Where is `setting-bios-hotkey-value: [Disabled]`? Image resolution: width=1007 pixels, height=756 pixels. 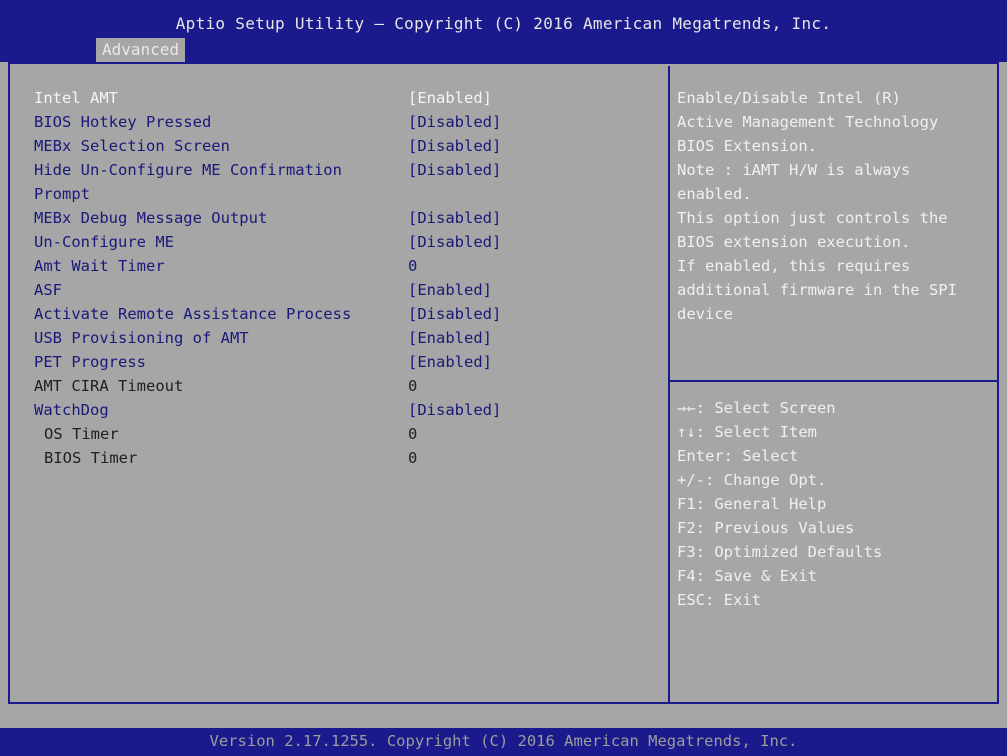
setting-bios-hotkey-value: [Disabled] is located at coordinates (454, 122).